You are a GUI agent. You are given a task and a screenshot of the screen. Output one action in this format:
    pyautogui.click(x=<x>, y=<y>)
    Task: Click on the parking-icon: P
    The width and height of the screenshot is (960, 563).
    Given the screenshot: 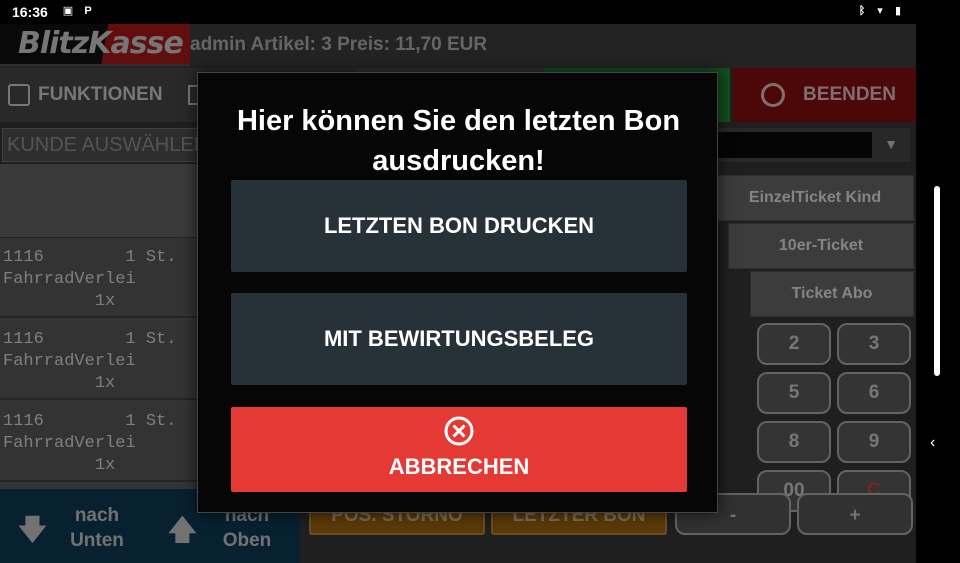 What is the action you would take?
    pyautogui.click(x=88, y=11)
    